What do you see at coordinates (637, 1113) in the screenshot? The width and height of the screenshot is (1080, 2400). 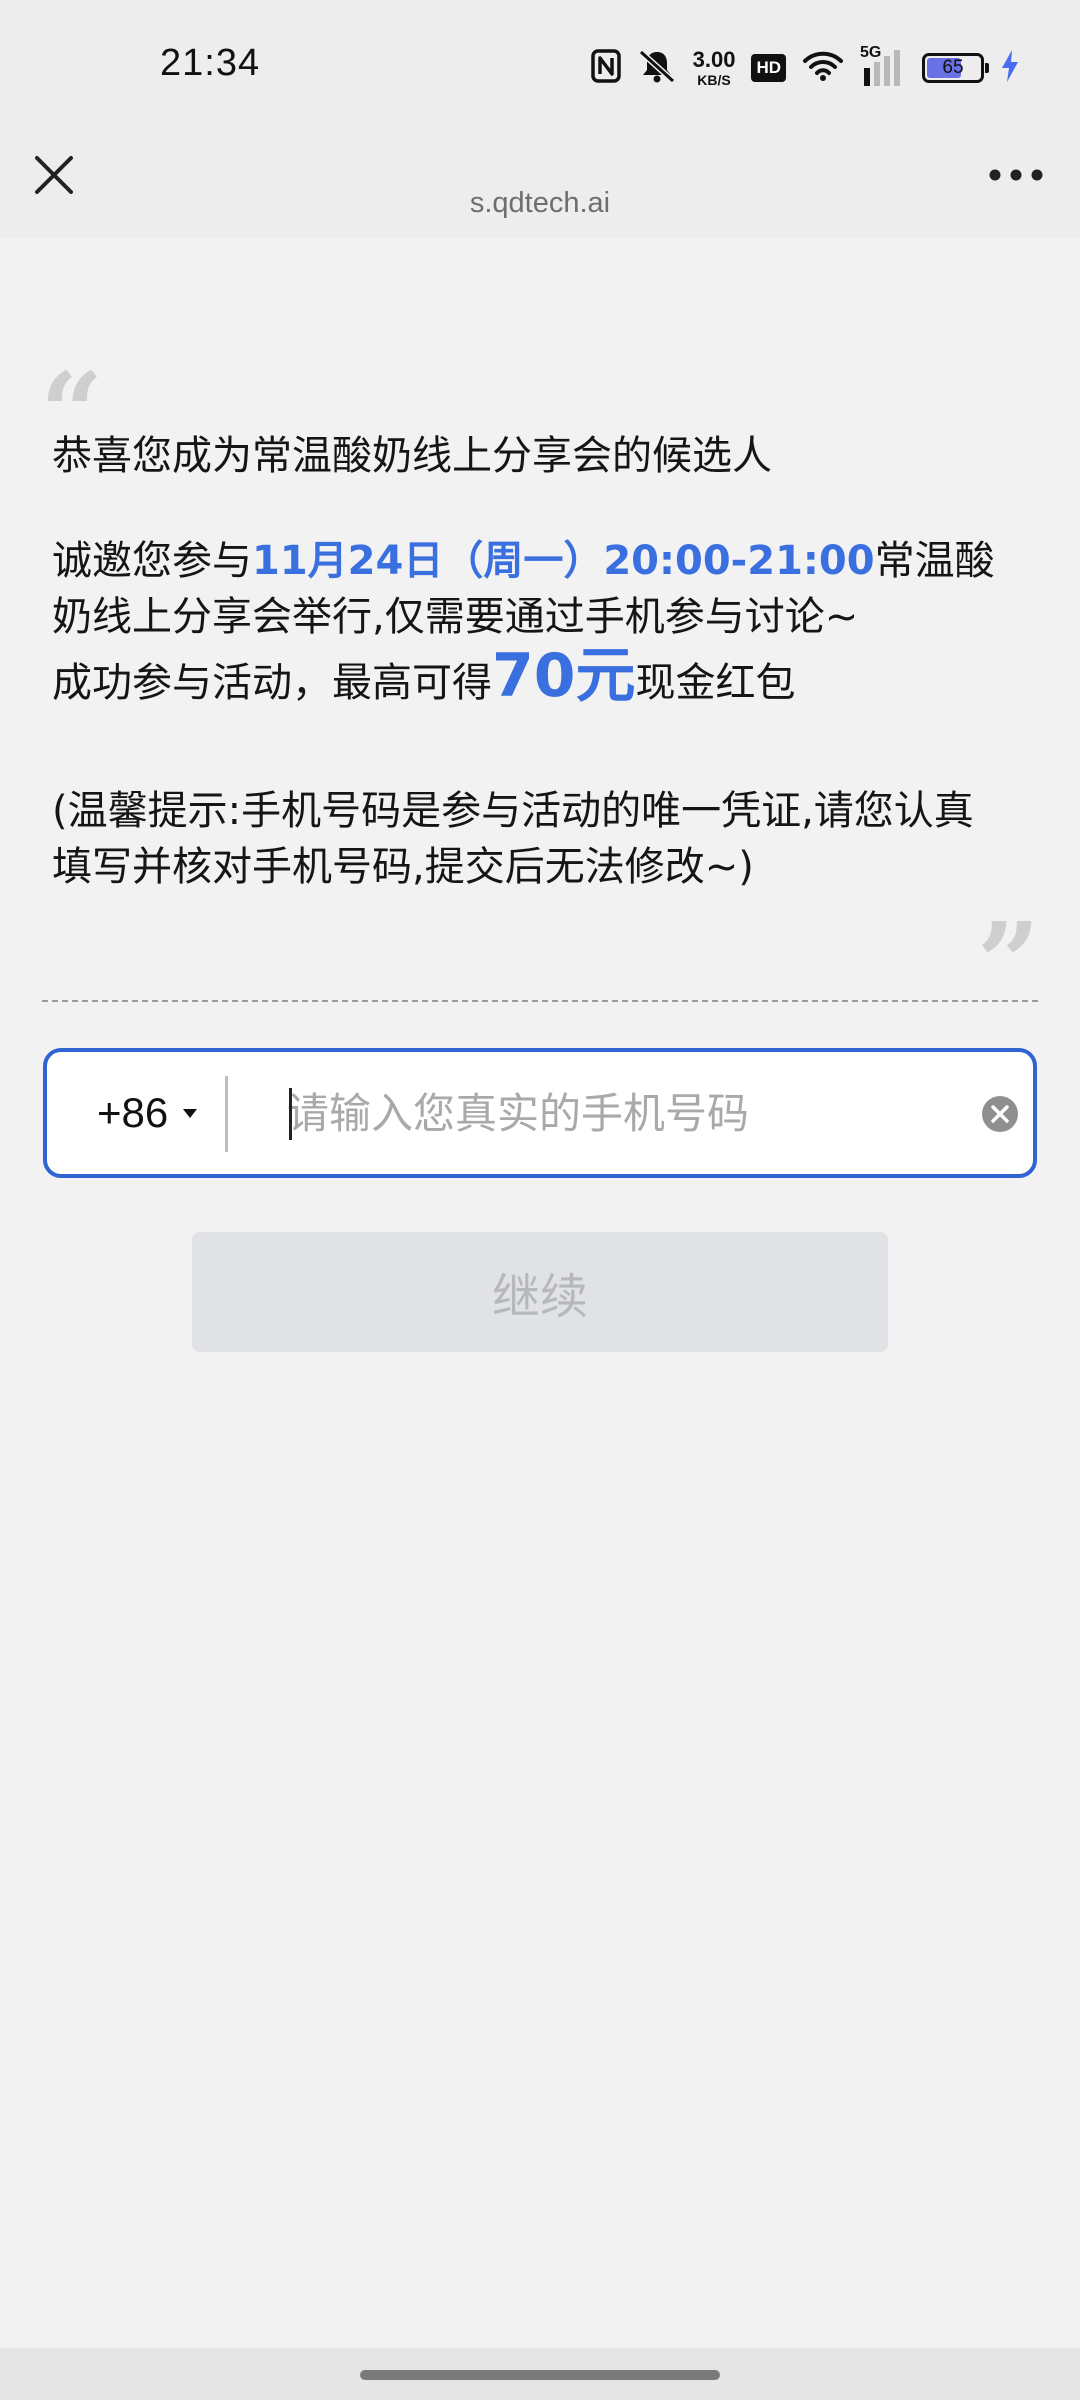 I see `phone-input` at bounding box center [637, 1113].